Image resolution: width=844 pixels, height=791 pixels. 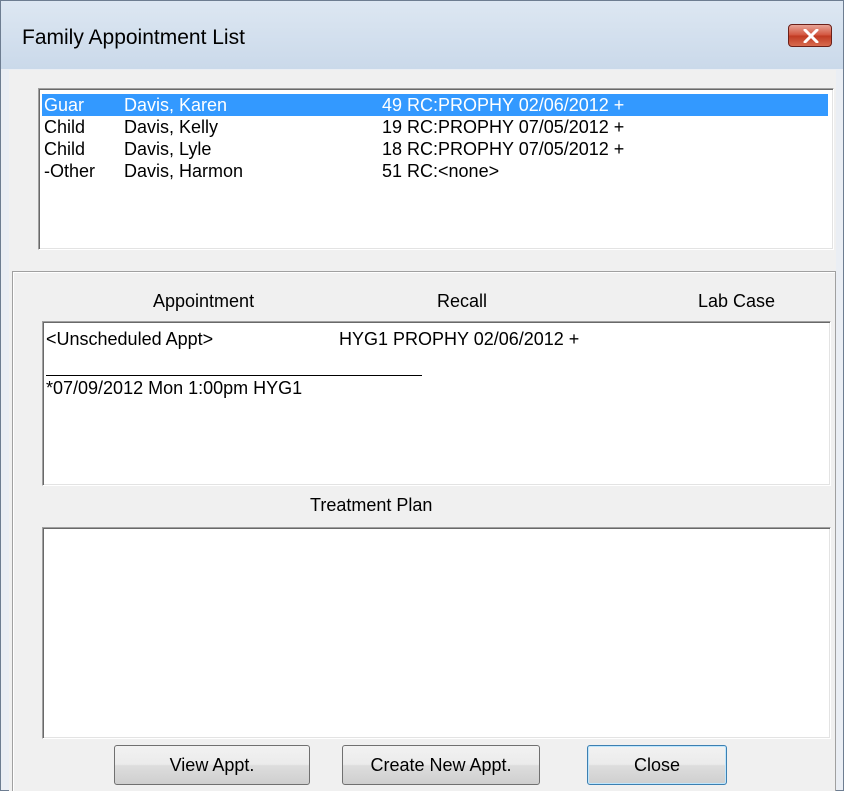 I want to click on member-name: Davis, Harmon, so click(x=184, y=171).